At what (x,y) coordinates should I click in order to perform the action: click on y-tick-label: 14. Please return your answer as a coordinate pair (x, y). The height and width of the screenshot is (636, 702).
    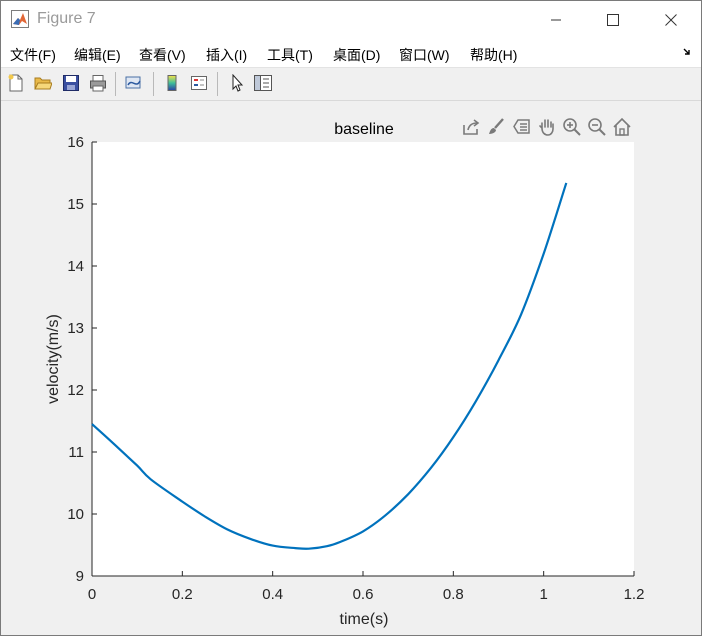
    Looking at the image, I should click on (75, 266).